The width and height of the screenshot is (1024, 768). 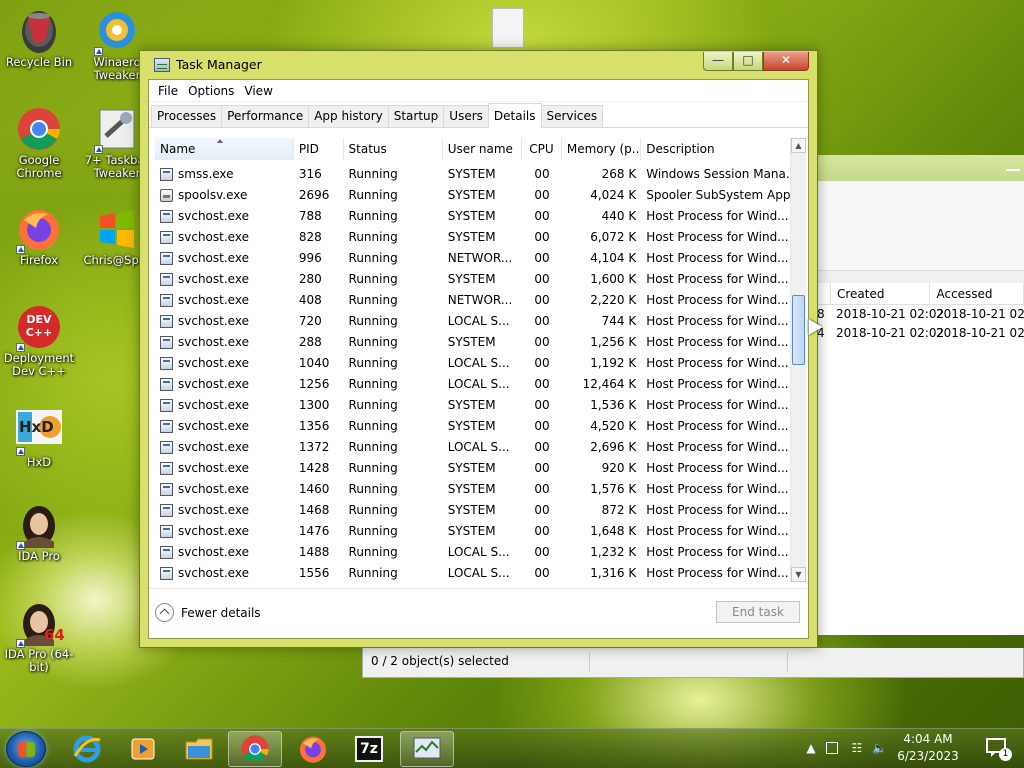 What do you see at coordinates (255, 749) in the screenshot?
I see `taskbar-chrome` at bounding box center [255, 749].